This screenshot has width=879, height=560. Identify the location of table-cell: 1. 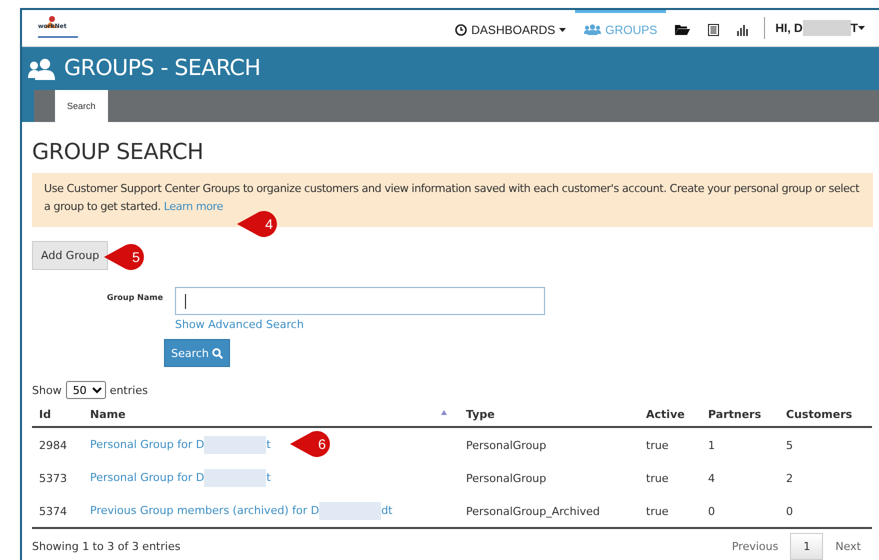
(740, 444).